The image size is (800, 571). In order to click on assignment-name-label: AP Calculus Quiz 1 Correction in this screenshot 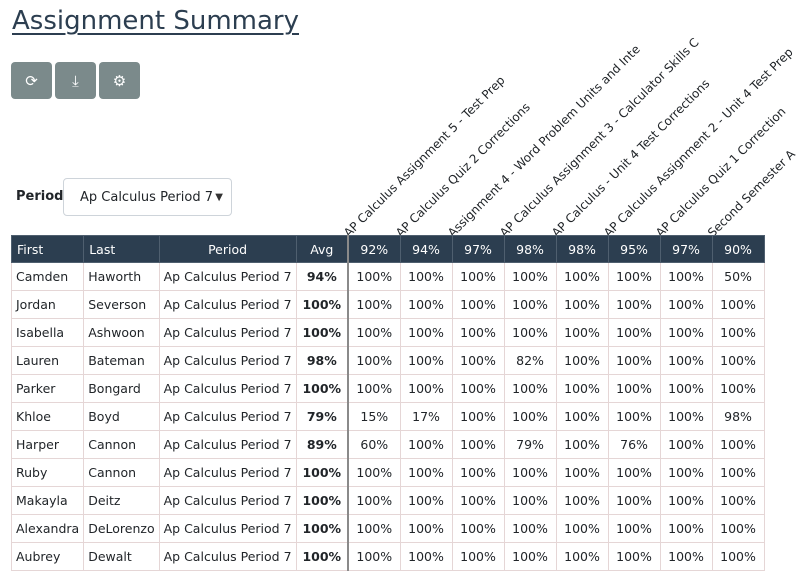, I will do `click(720, 171)`.